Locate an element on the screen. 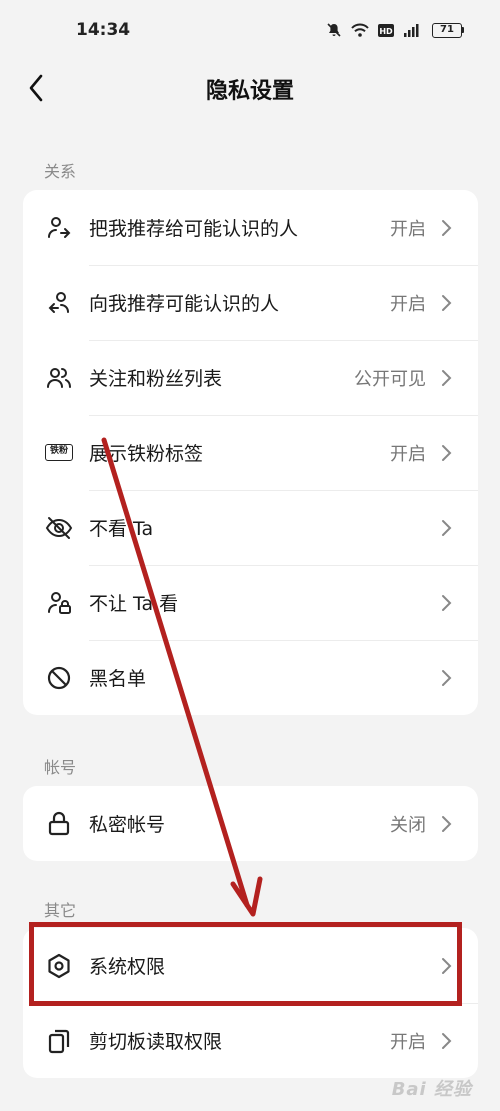  cell-signal-icon is located at coordinates (411, 30).